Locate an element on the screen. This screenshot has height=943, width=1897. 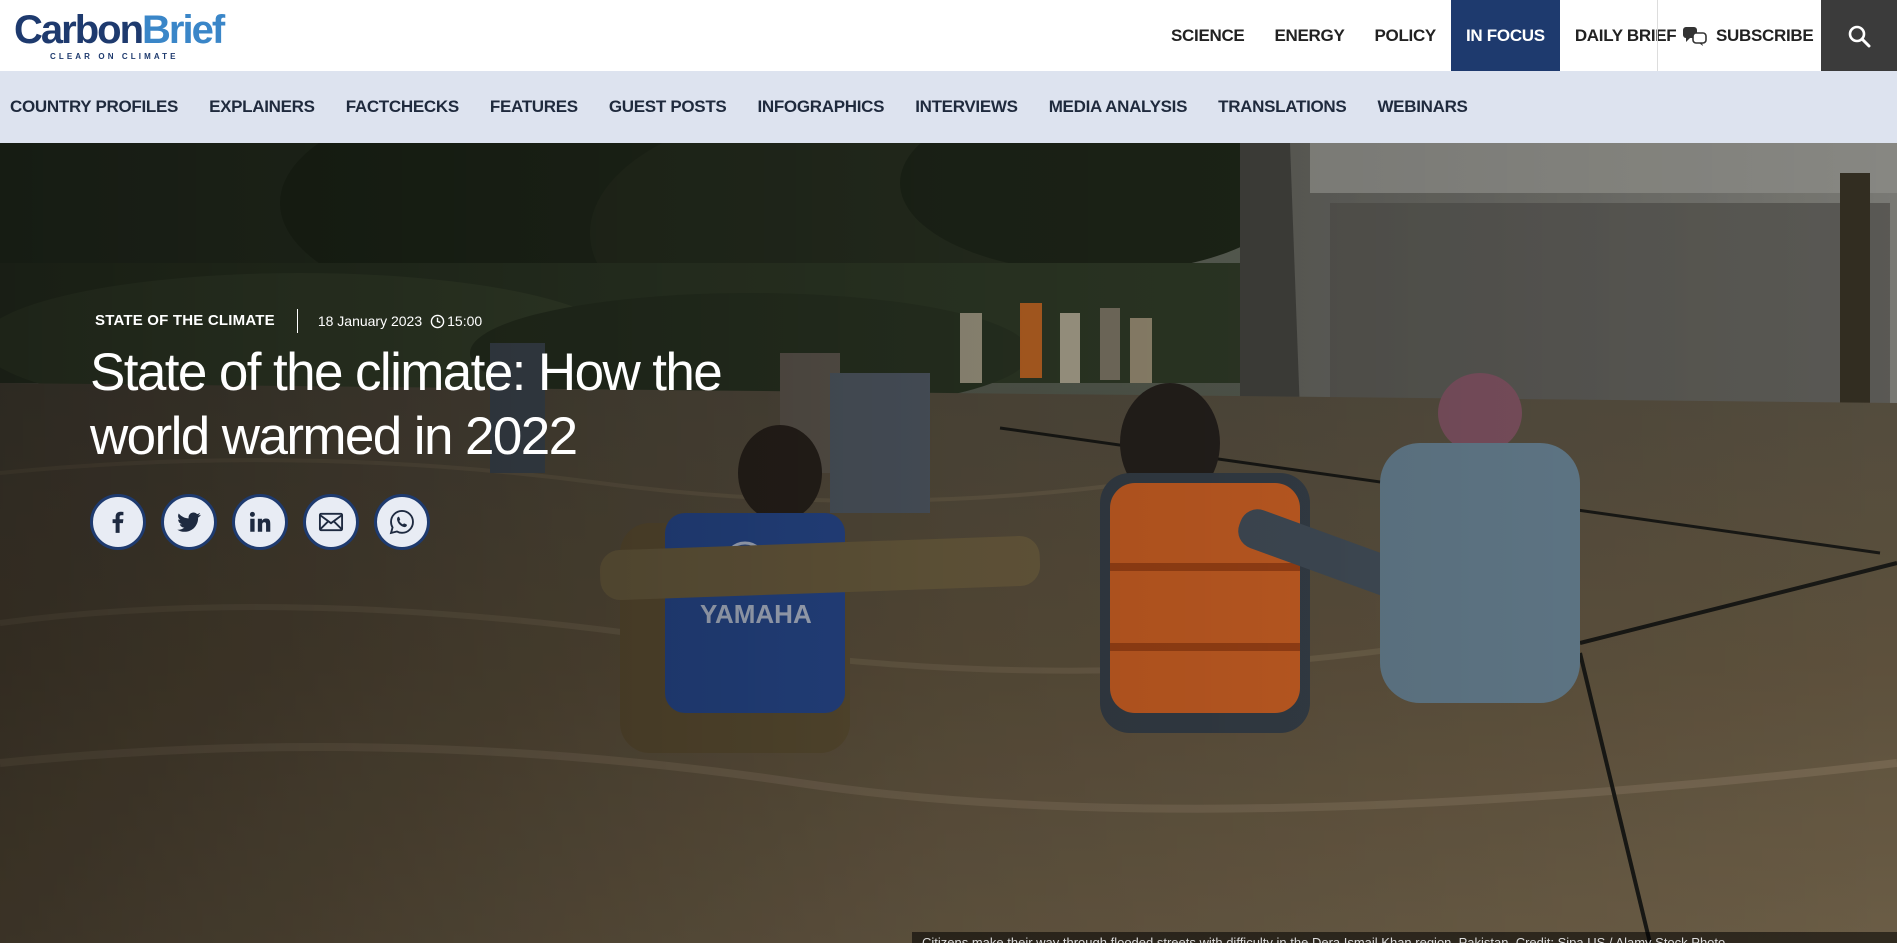
linkedin-icon is located at coordinates (260, 521).